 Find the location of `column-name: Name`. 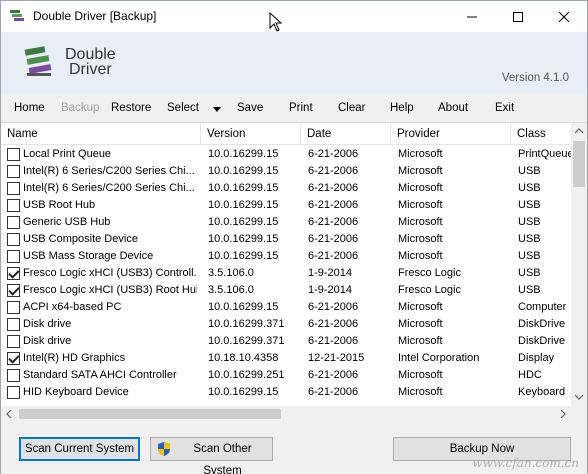

column-name: Name is located at coordinates (101, 134).